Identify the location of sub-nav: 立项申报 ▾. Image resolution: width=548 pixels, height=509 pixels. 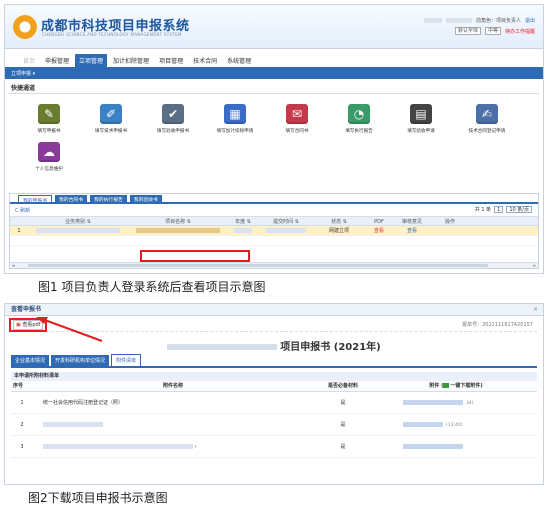
(274, 74).